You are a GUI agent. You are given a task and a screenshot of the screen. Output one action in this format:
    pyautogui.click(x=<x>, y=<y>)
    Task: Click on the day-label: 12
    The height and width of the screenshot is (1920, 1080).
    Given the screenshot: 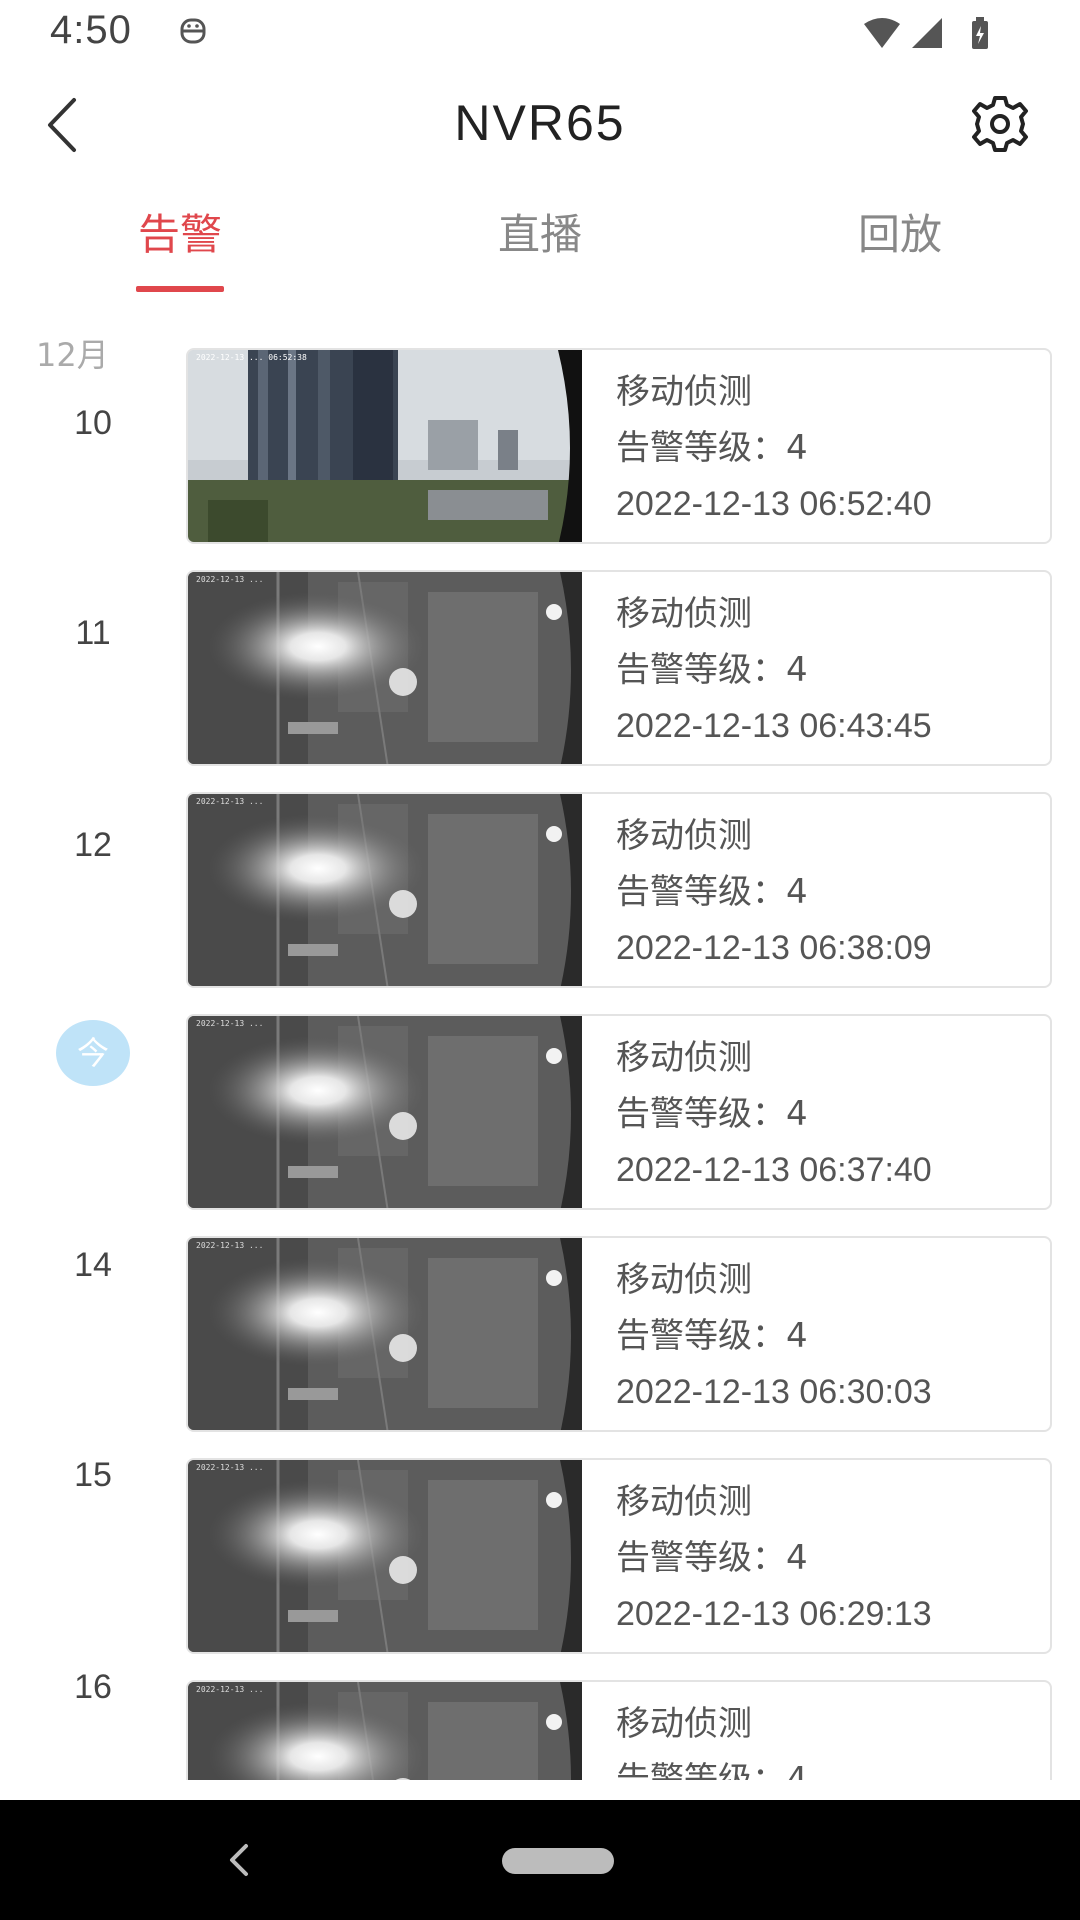 What is the action you would take?
    pyautogui.click(x=93, y=845)
    